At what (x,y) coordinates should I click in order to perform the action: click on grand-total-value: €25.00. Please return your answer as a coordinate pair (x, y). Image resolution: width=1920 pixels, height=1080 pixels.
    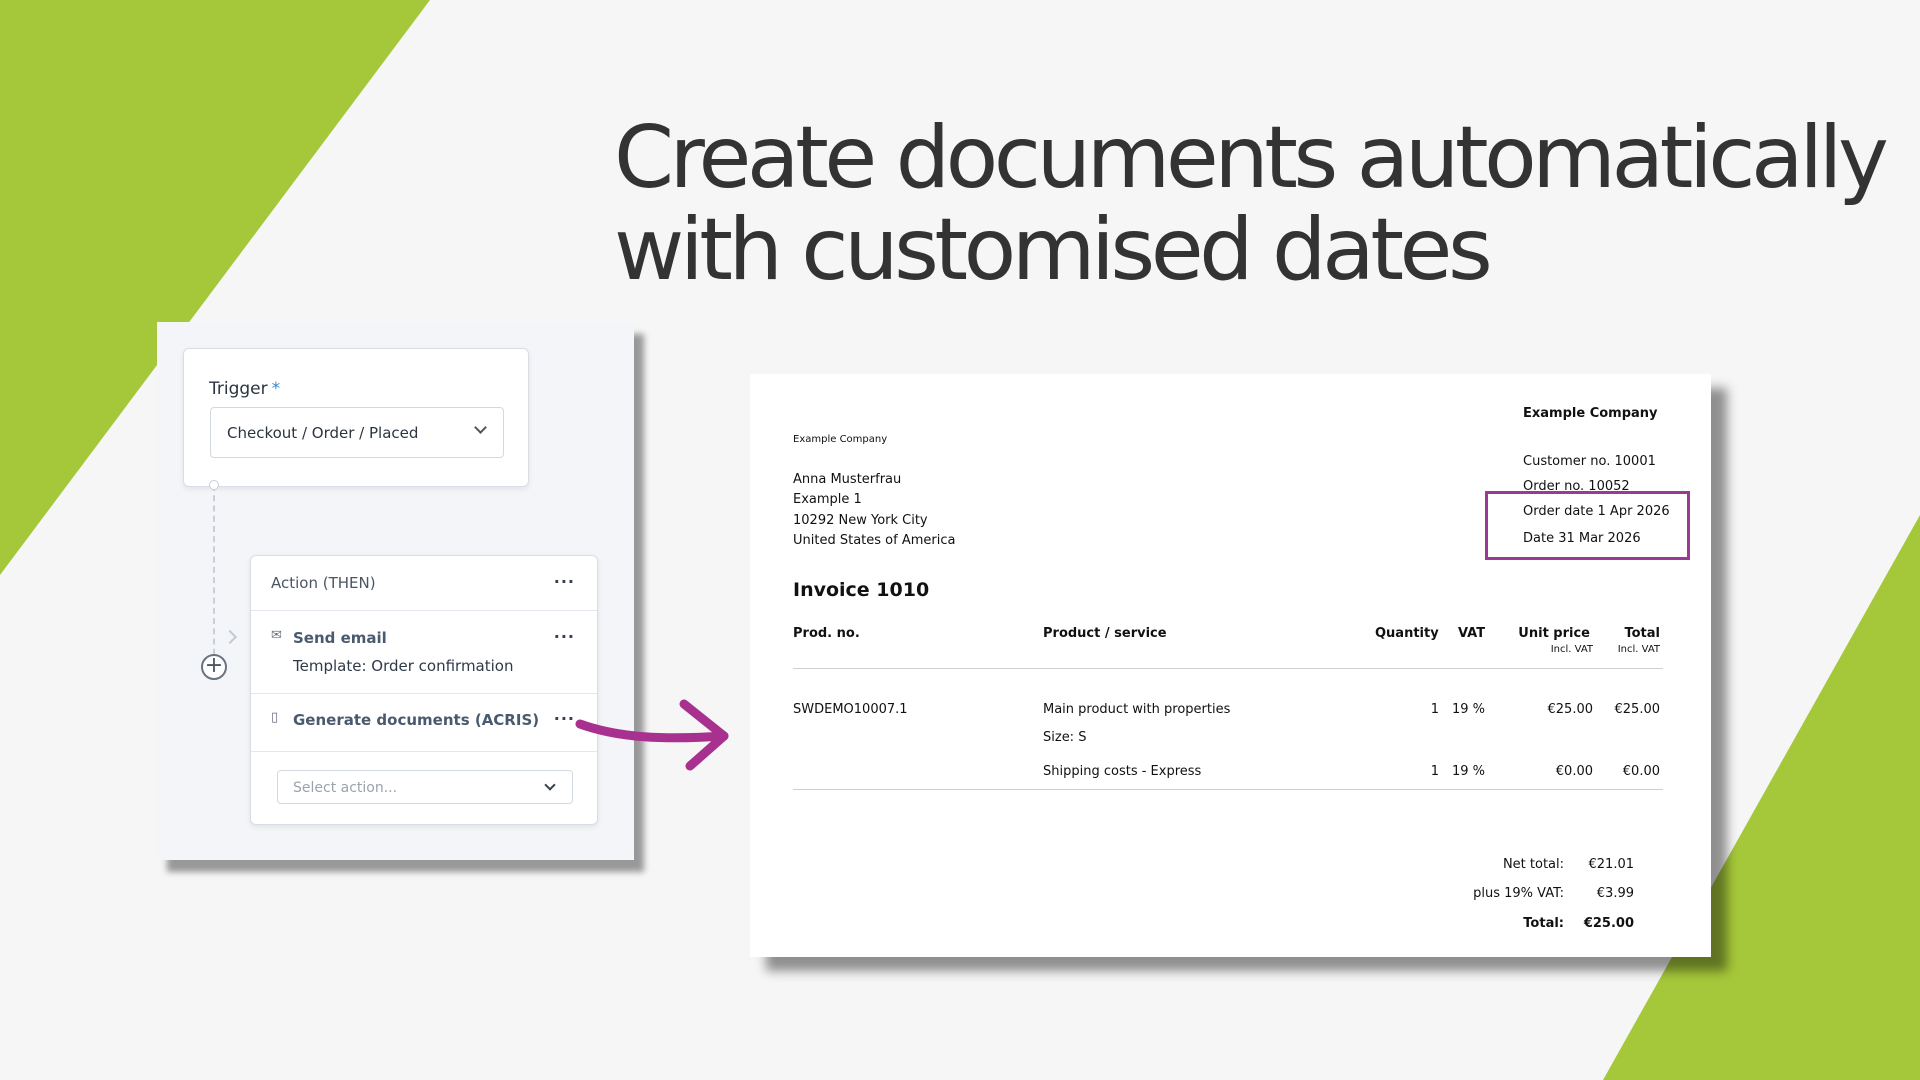
    Looking at the image, I should click on (1608, 923).